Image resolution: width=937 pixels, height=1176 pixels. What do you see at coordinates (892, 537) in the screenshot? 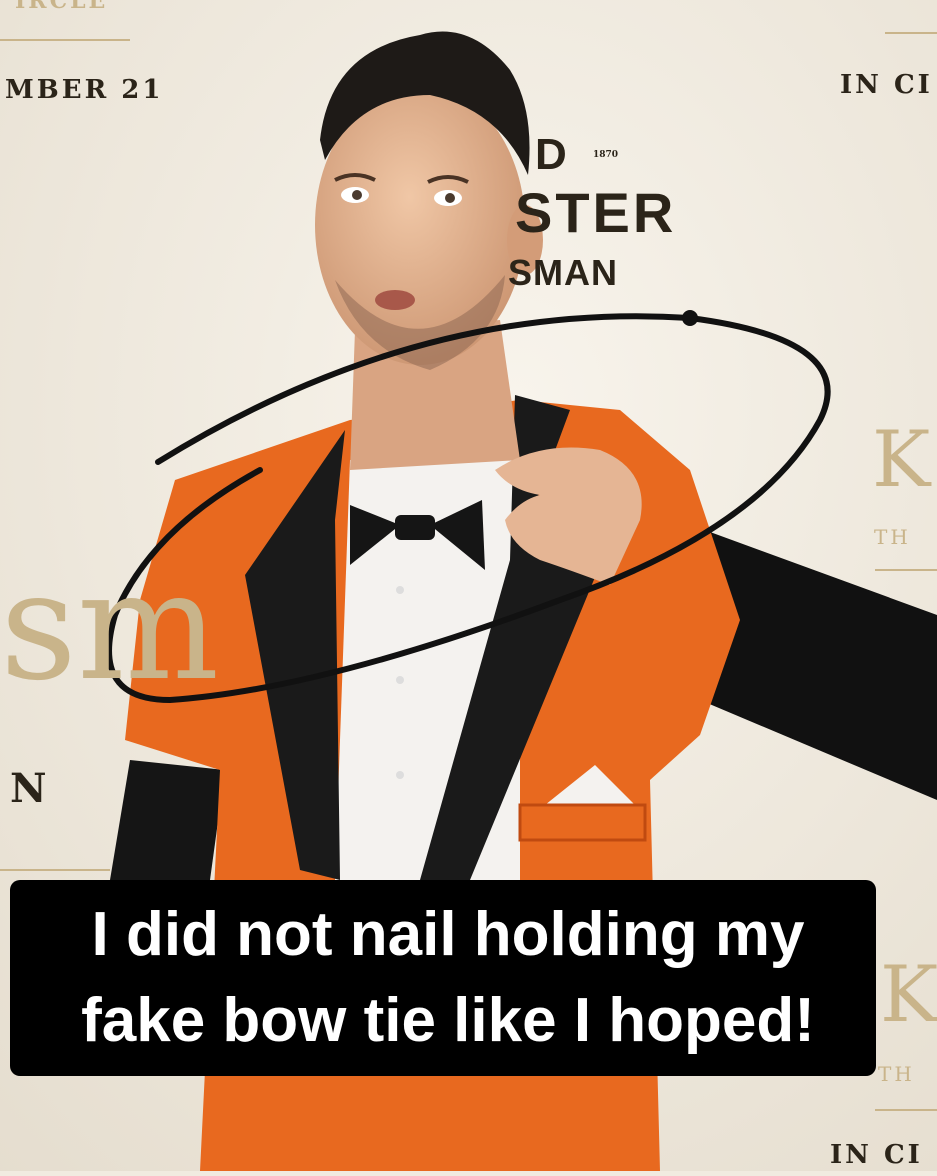
I see `backdrop-text-right-small: TH` at bounding box center [892, 537].